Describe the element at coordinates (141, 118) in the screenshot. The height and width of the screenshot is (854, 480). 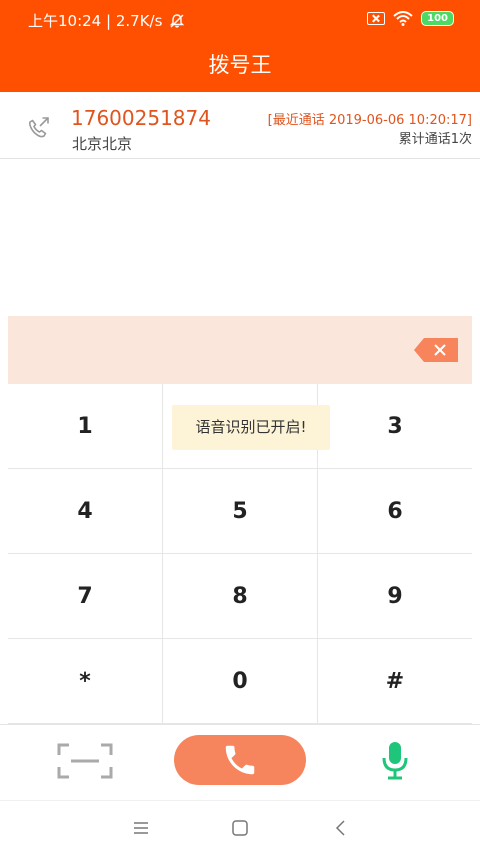
I see `contact-number: 17600251874` at that location.